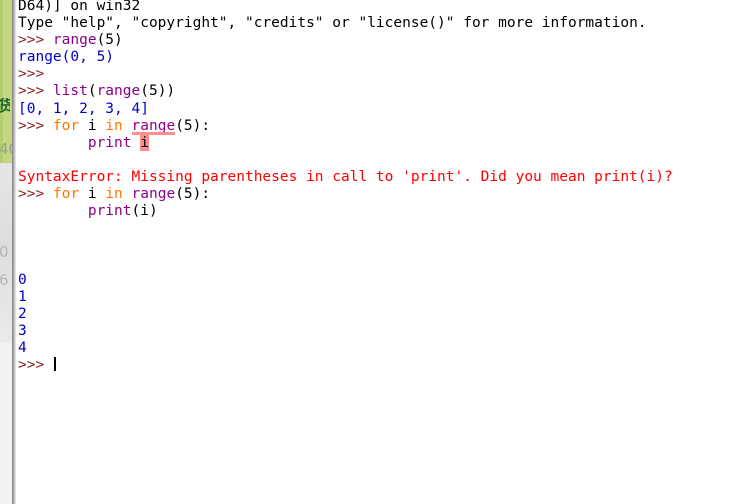  What do you see at coordinates (345, 365) in the screenshot?
I see `shell-line-prompt-active: >>>` at bounding box center [345, 365].